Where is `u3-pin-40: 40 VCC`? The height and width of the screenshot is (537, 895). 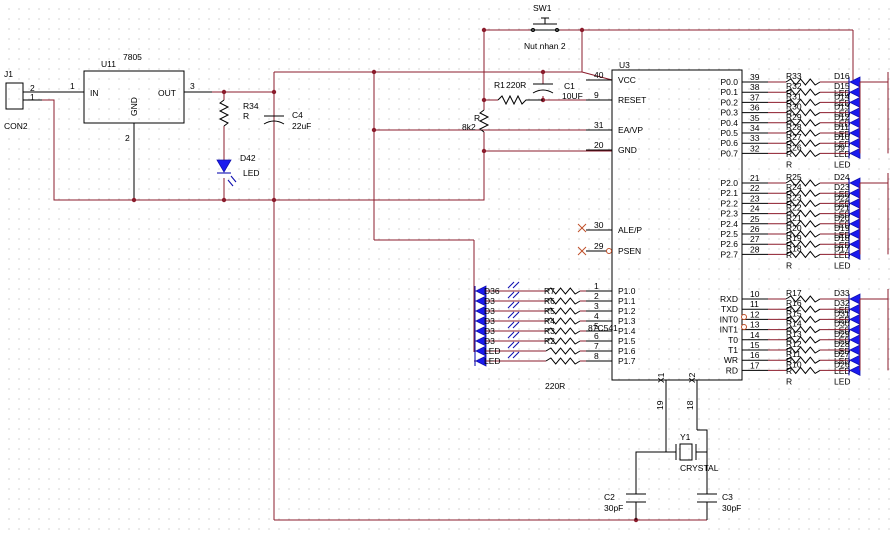
u3-pin-40: 40 VCC is located at coordinates (611, 77).